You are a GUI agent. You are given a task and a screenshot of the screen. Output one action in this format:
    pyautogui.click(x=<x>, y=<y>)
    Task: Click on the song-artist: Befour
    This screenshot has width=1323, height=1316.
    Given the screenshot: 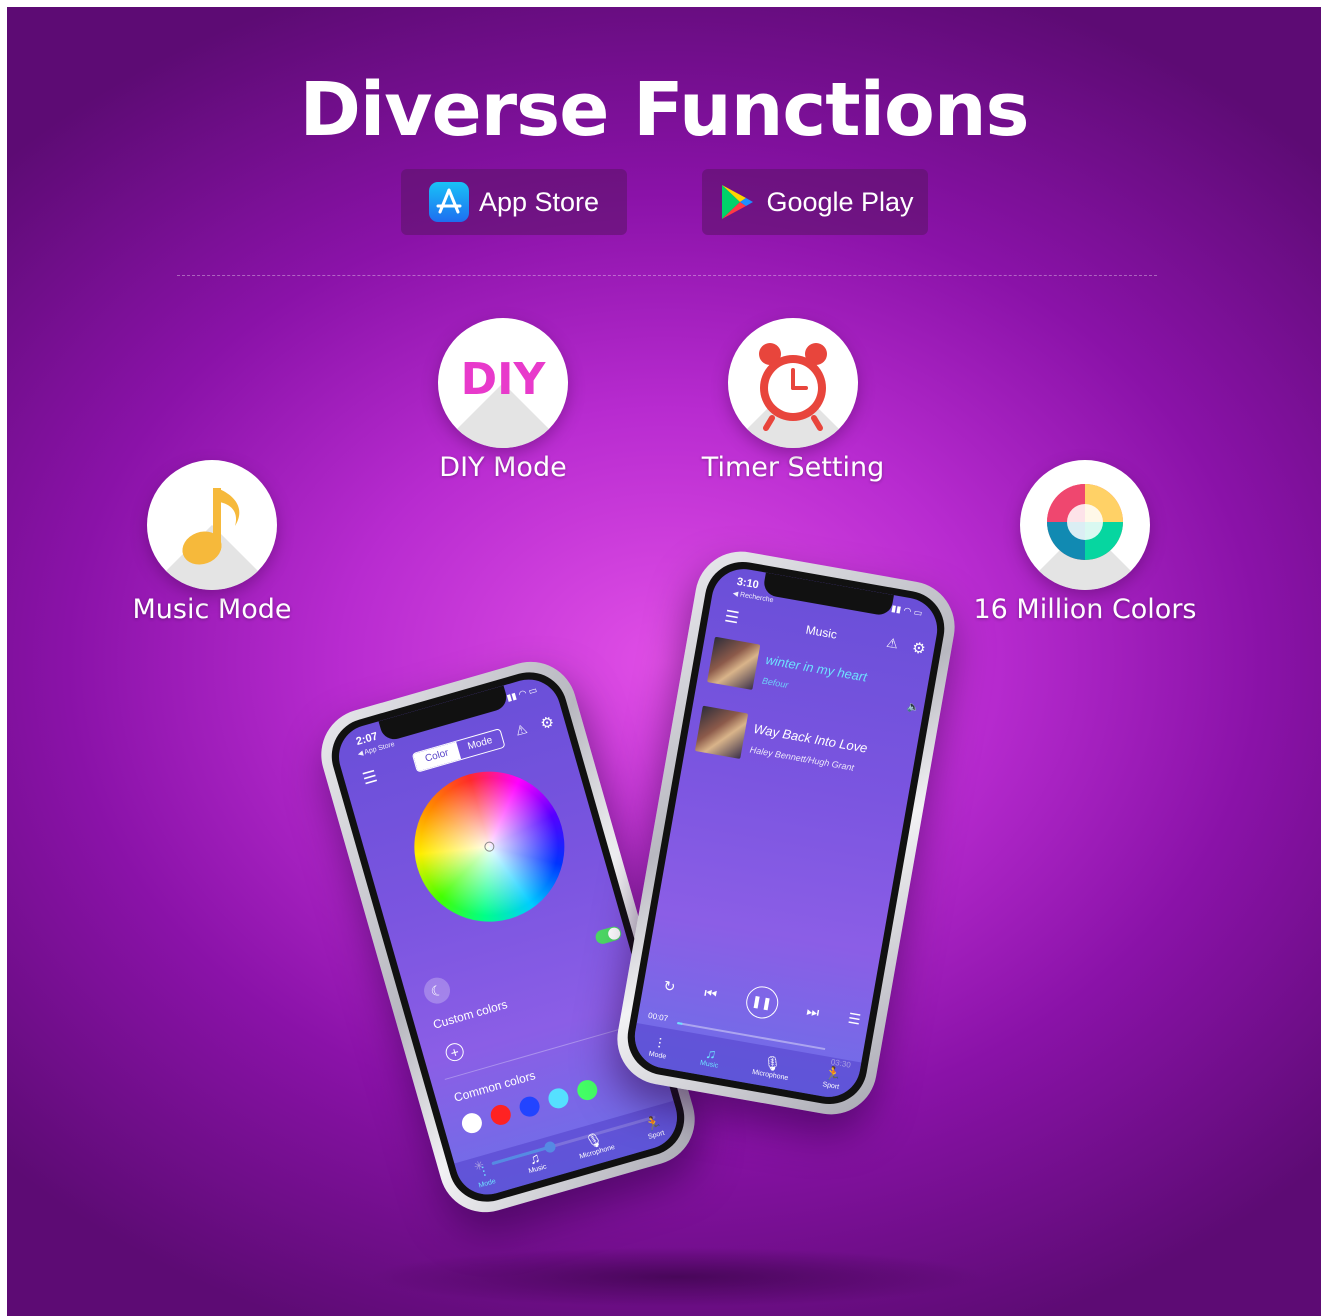 What is the action you would take?
    pyautogui.click(x=775, y=683)
    